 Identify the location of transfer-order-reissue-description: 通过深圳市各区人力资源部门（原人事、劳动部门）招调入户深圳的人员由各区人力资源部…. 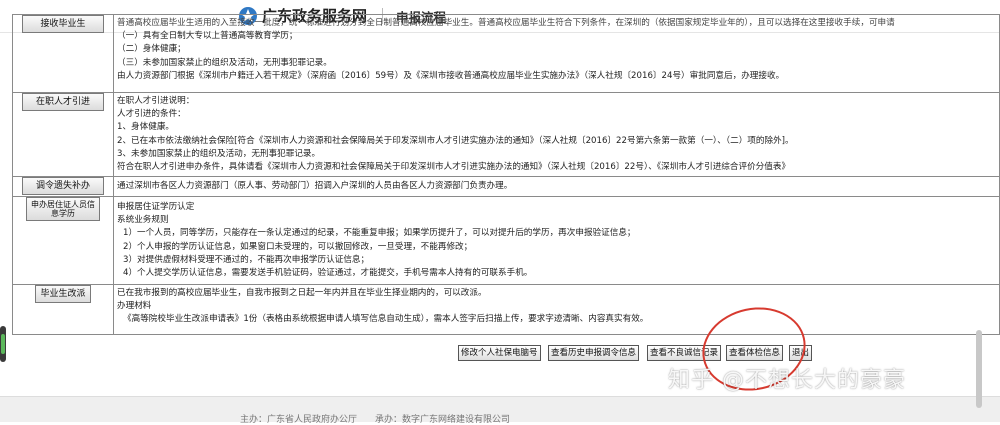
(556, 186).